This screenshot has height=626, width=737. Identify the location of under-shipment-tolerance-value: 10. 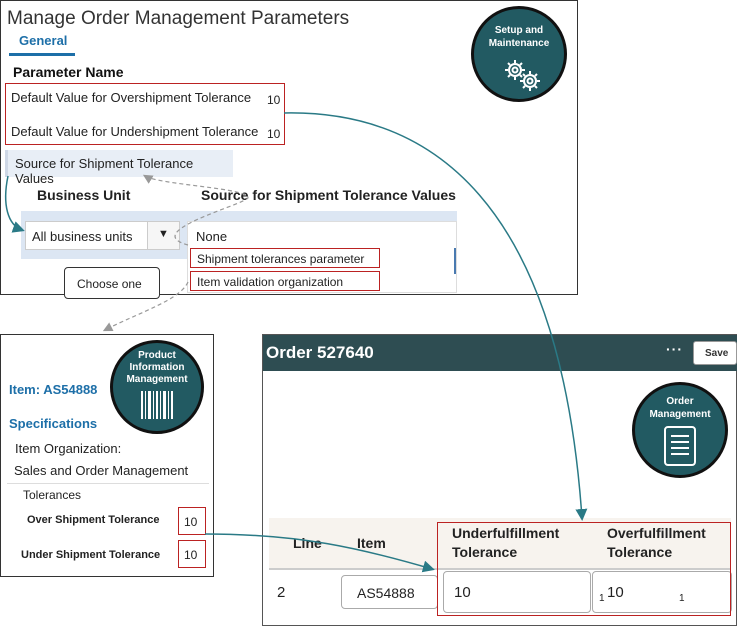
(191, 555).